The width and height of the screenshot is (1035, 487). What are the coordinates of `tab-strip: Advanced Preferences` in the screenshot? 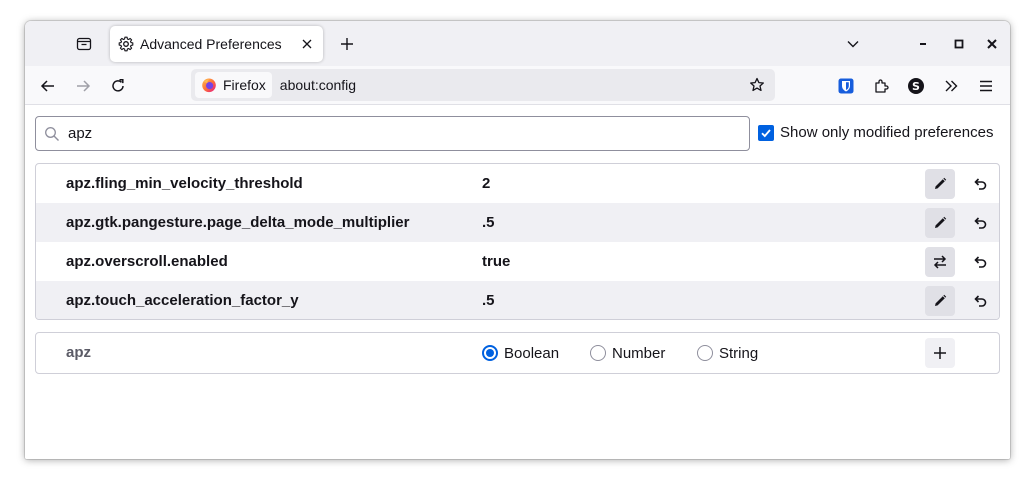 It's located at (517, 43).